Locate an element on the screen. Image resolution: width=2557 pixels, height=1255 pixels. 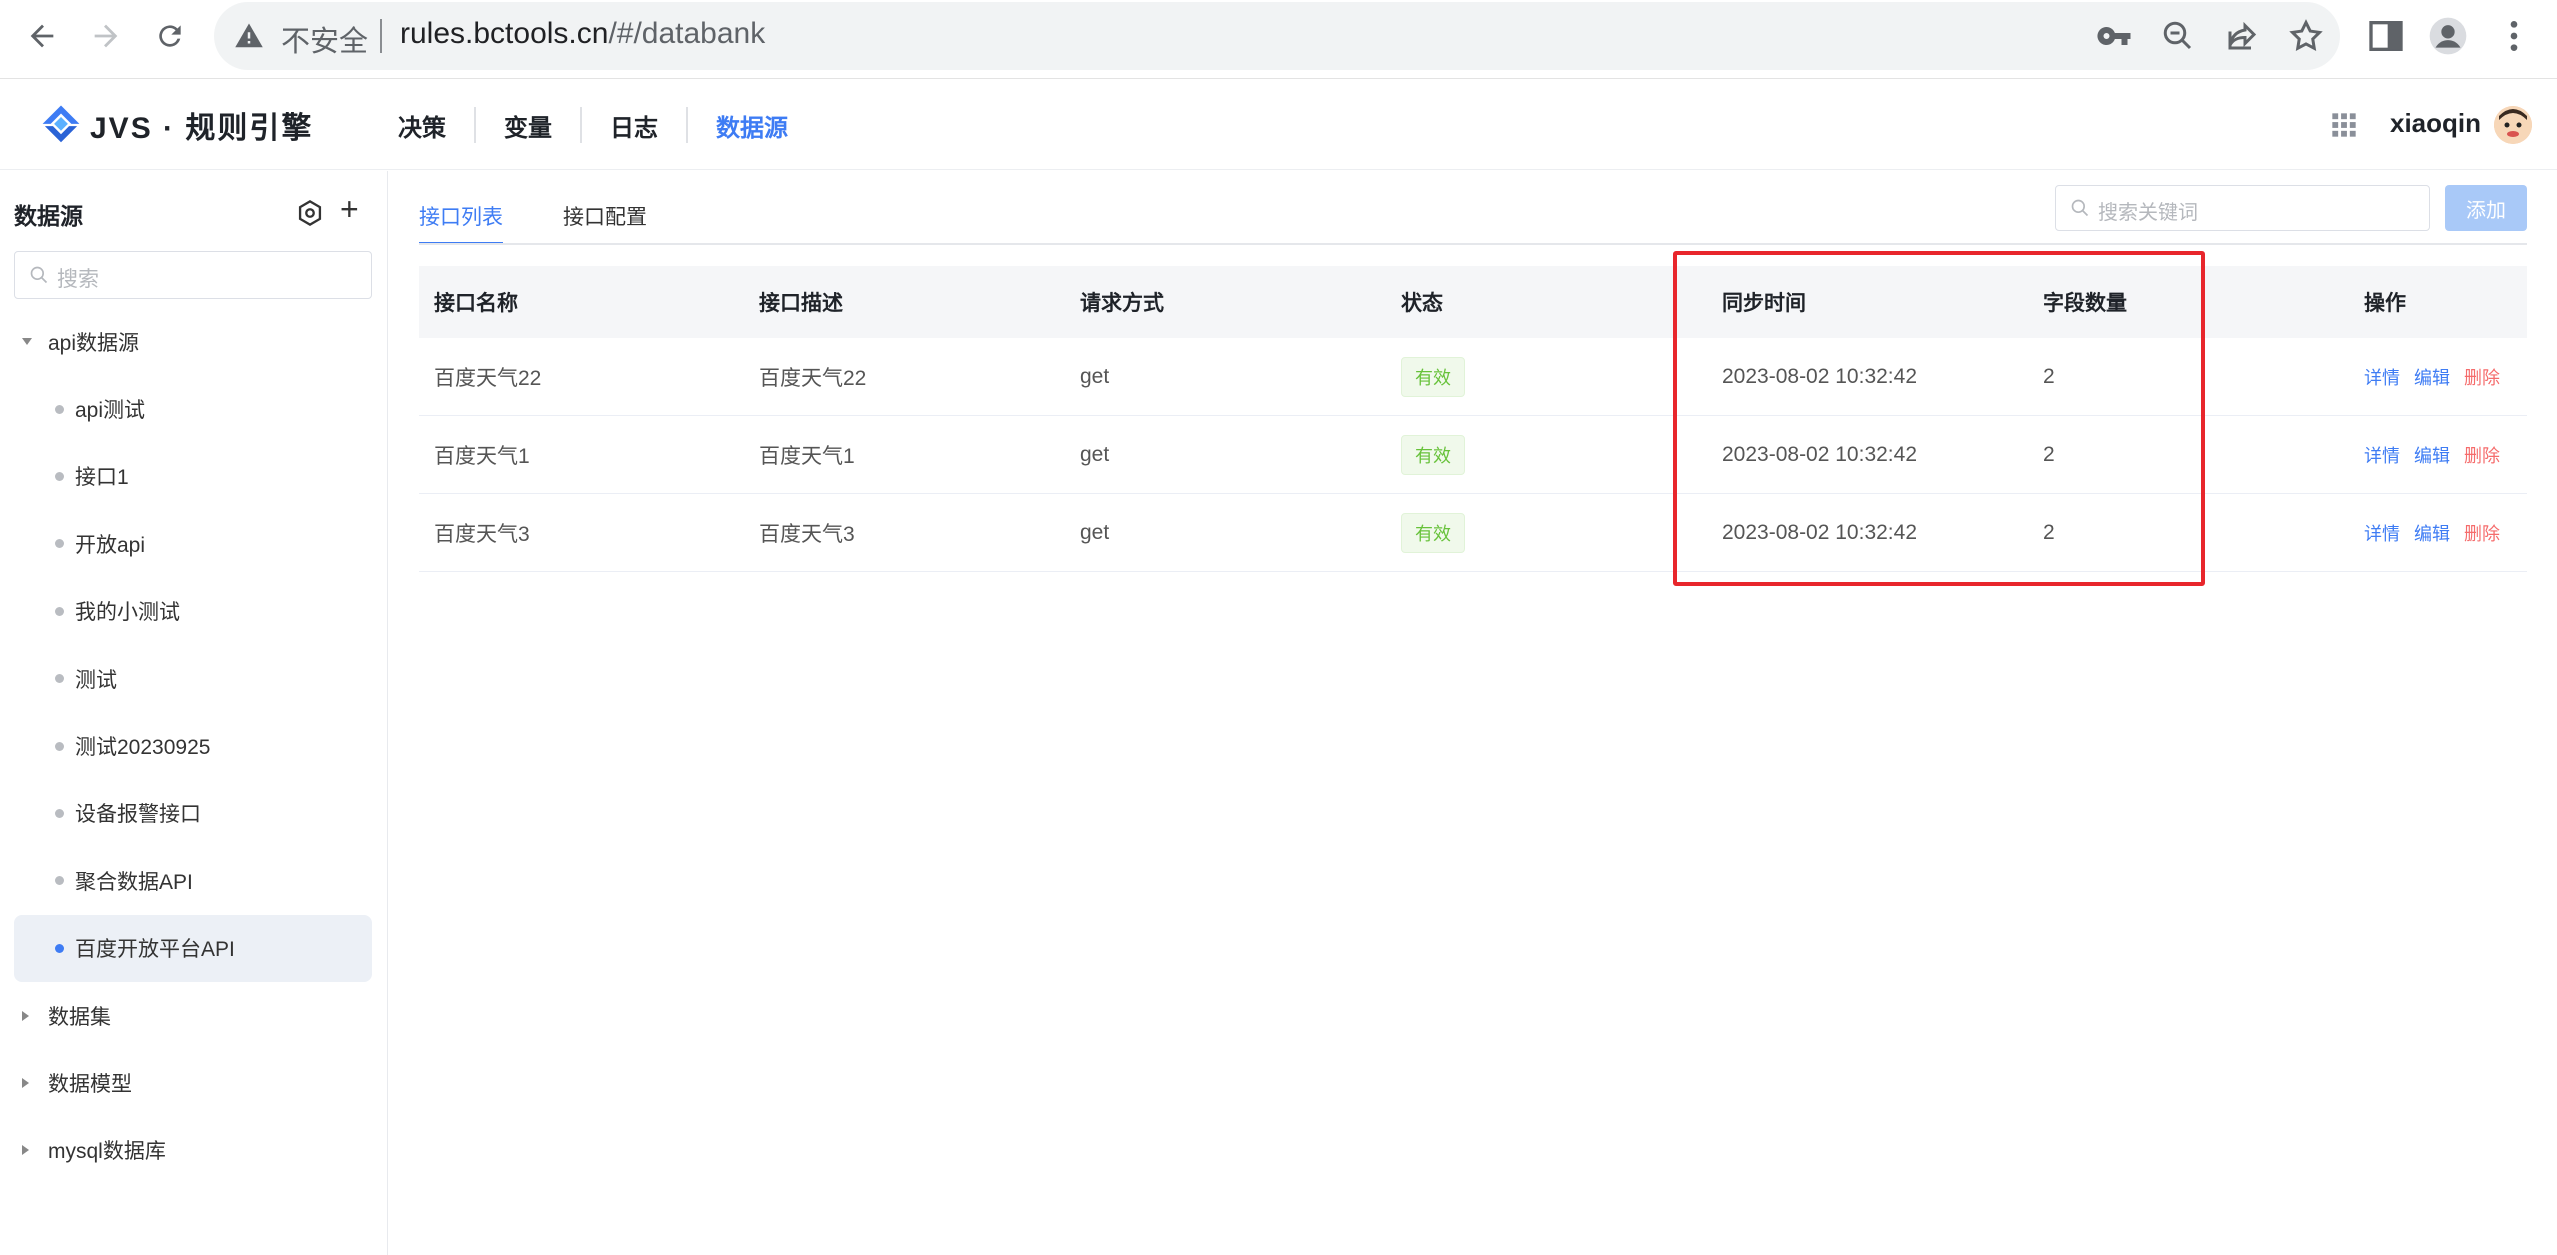
keyword-search-input: 搜索关键词 is located at coordinates (2242, 208).